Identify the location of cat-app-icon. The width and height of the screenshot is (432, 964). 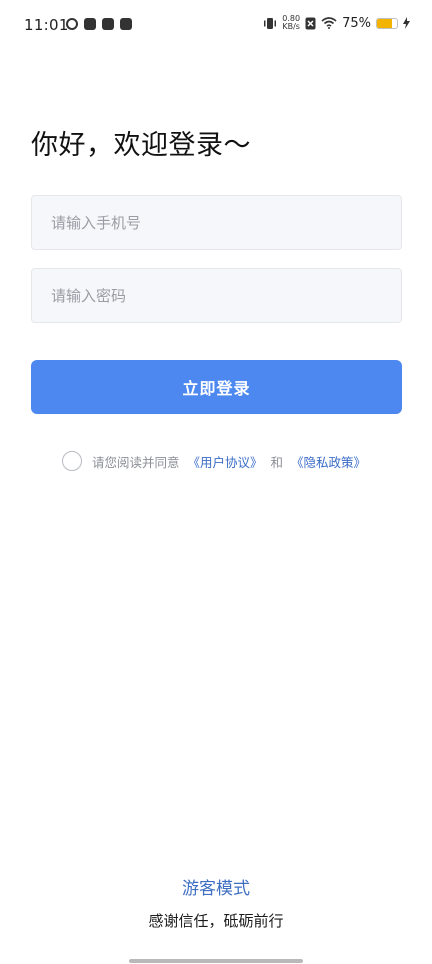
(108, 24).